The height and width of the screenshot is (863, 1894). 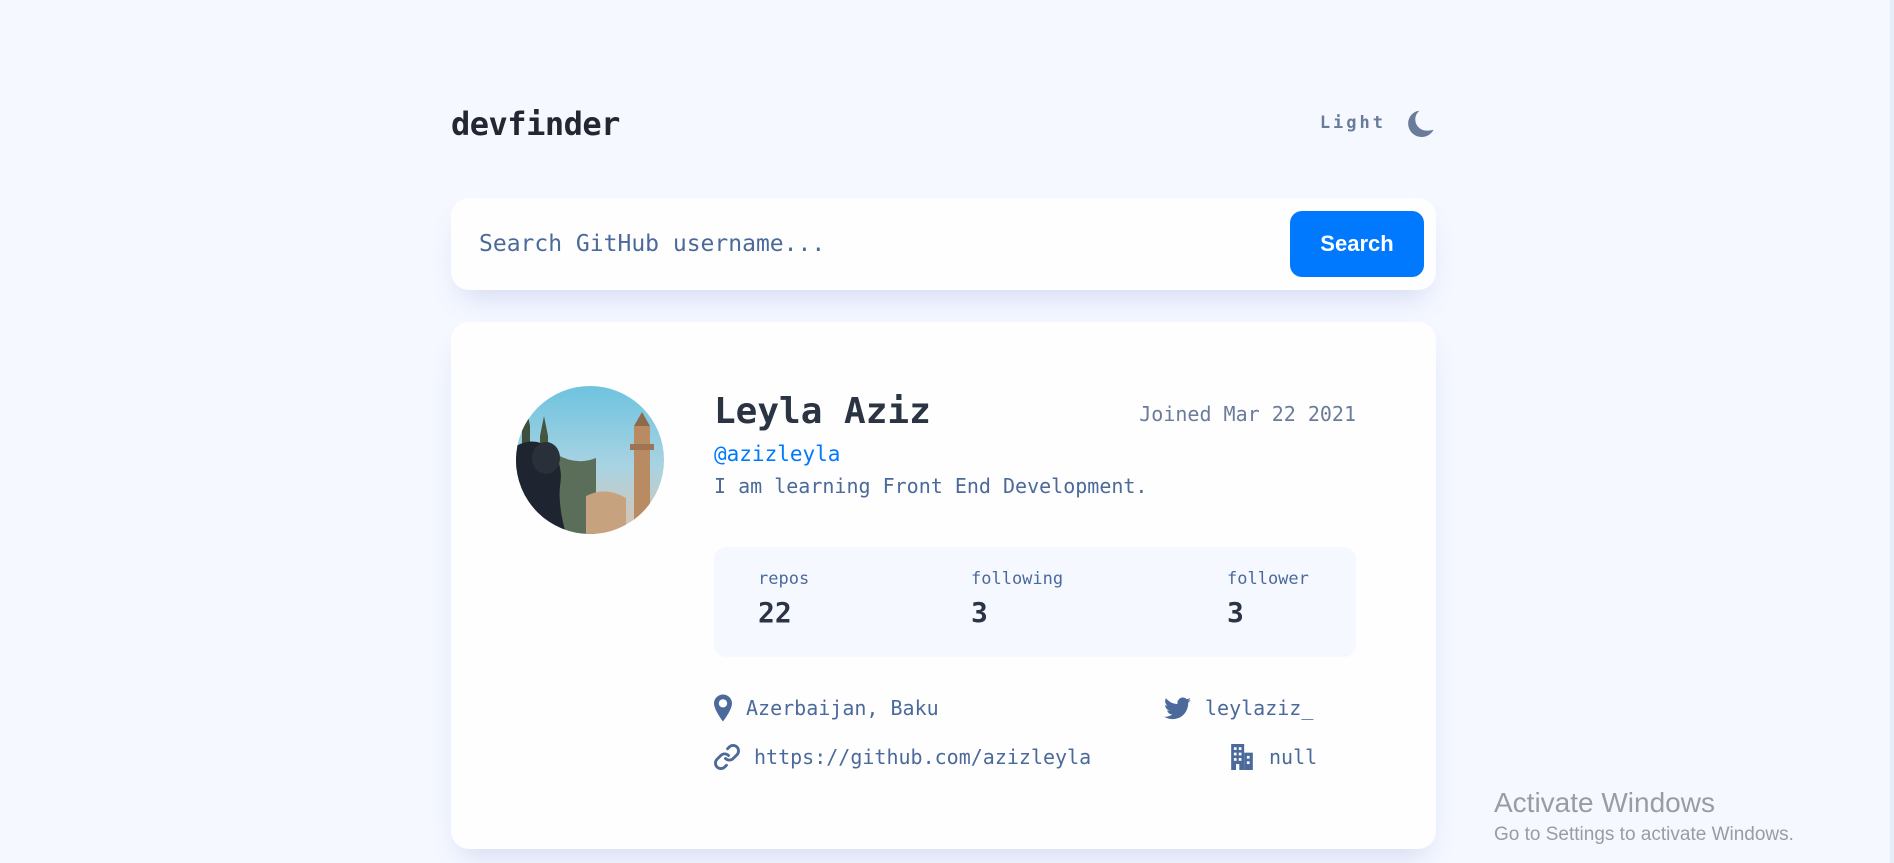 What do you see at coordinates (1604, 802) in the screenshot?
I see `watermark-title: Activate Windows` at bounding box center [1604, 802].